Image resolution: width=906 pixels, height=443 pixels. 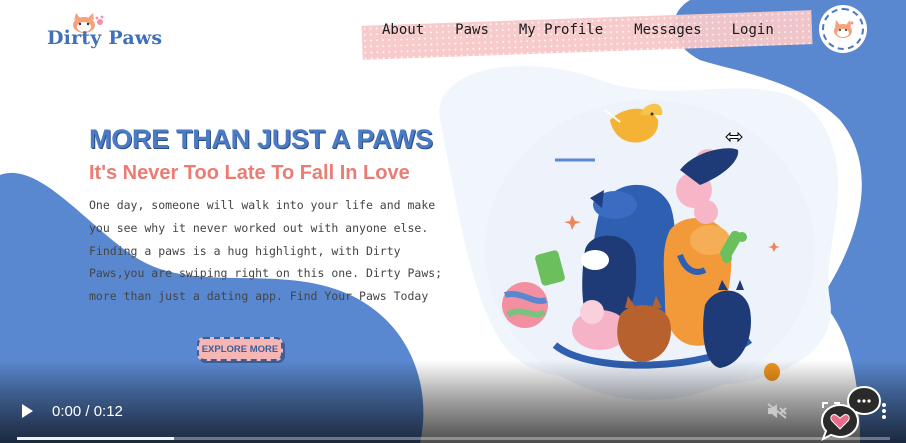 I want to click on logo: Dirty Paws, so click(x=104, y=32).